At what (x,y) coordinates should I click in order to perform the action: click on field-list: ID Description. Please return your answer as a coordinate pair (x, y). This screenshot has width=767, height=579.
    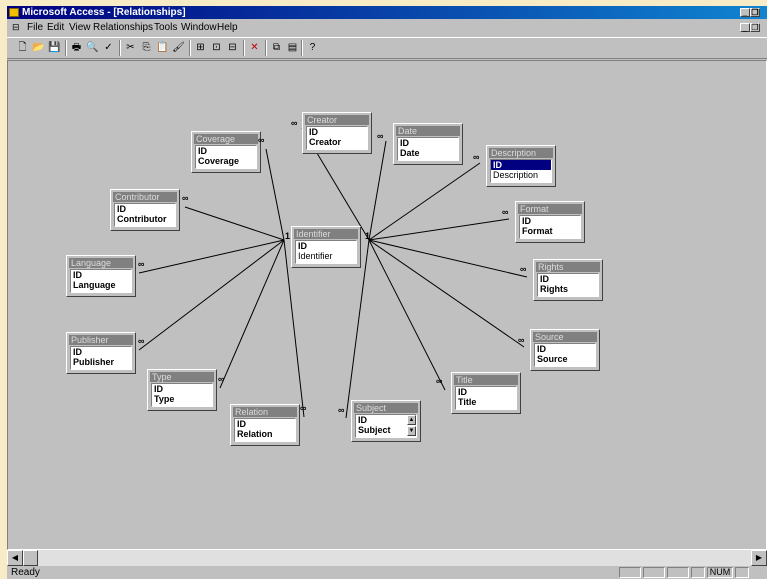
    Looking at the image, I should click on (521, 171).